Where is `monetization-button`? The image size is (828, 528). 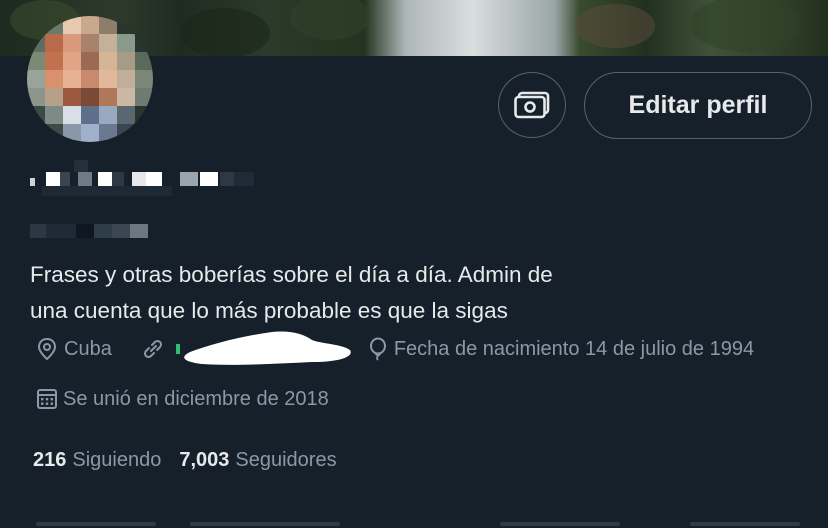 monetization-button is located at coordinates (532, 105).